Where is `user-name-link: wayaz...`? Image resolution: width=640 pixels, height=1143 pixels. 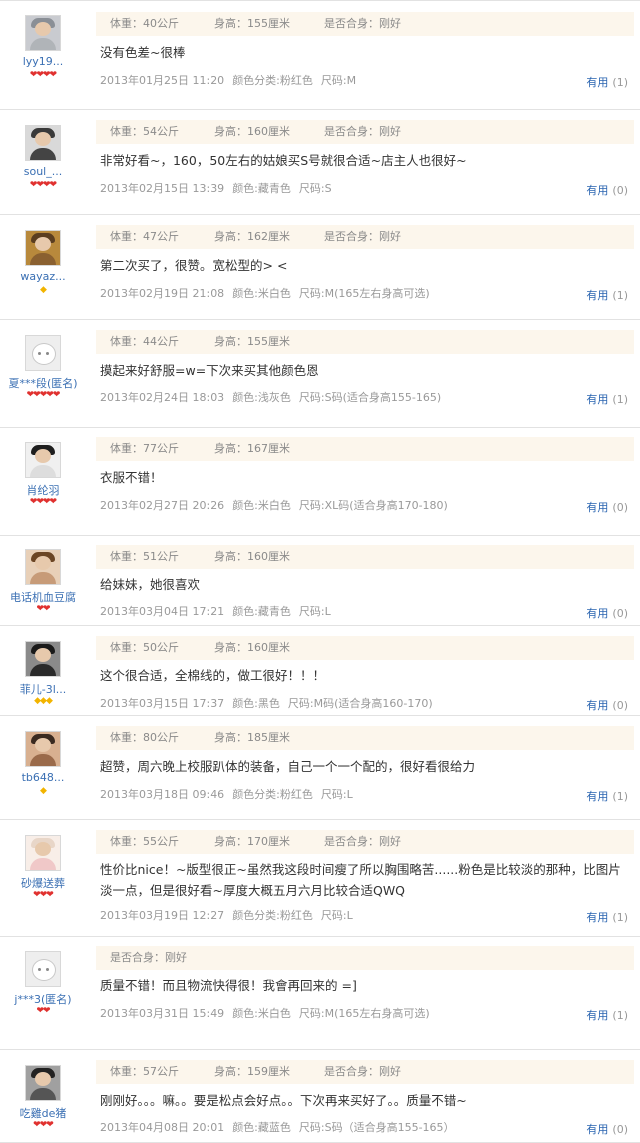
user-name-link: wayaz... is located at coordinates (43, 276).